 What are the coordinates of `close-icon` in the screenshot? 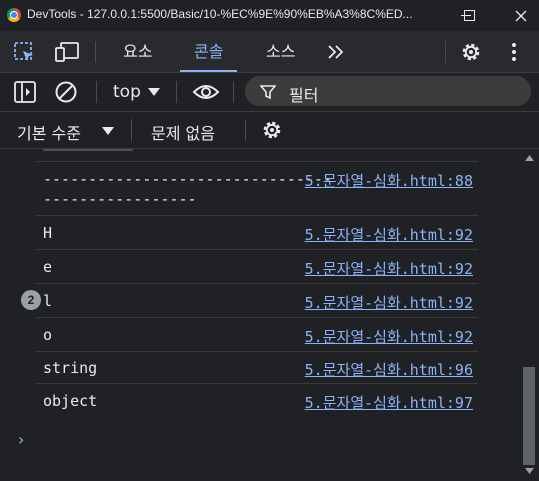 It's located at (521, 15).